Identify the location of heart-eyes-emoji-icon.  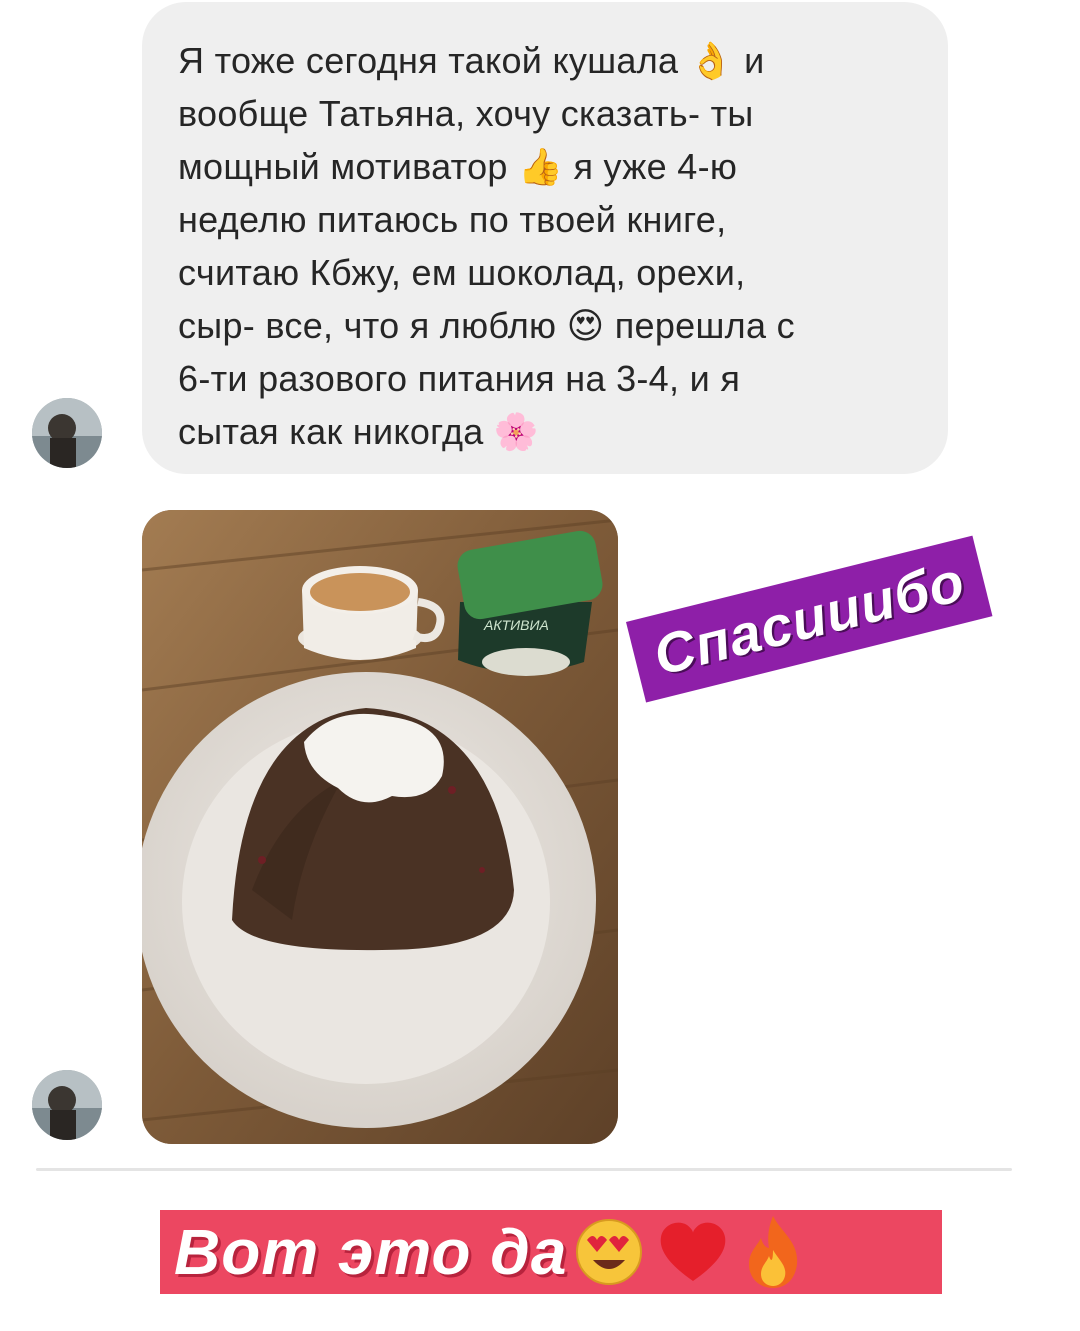
(609, 1252).